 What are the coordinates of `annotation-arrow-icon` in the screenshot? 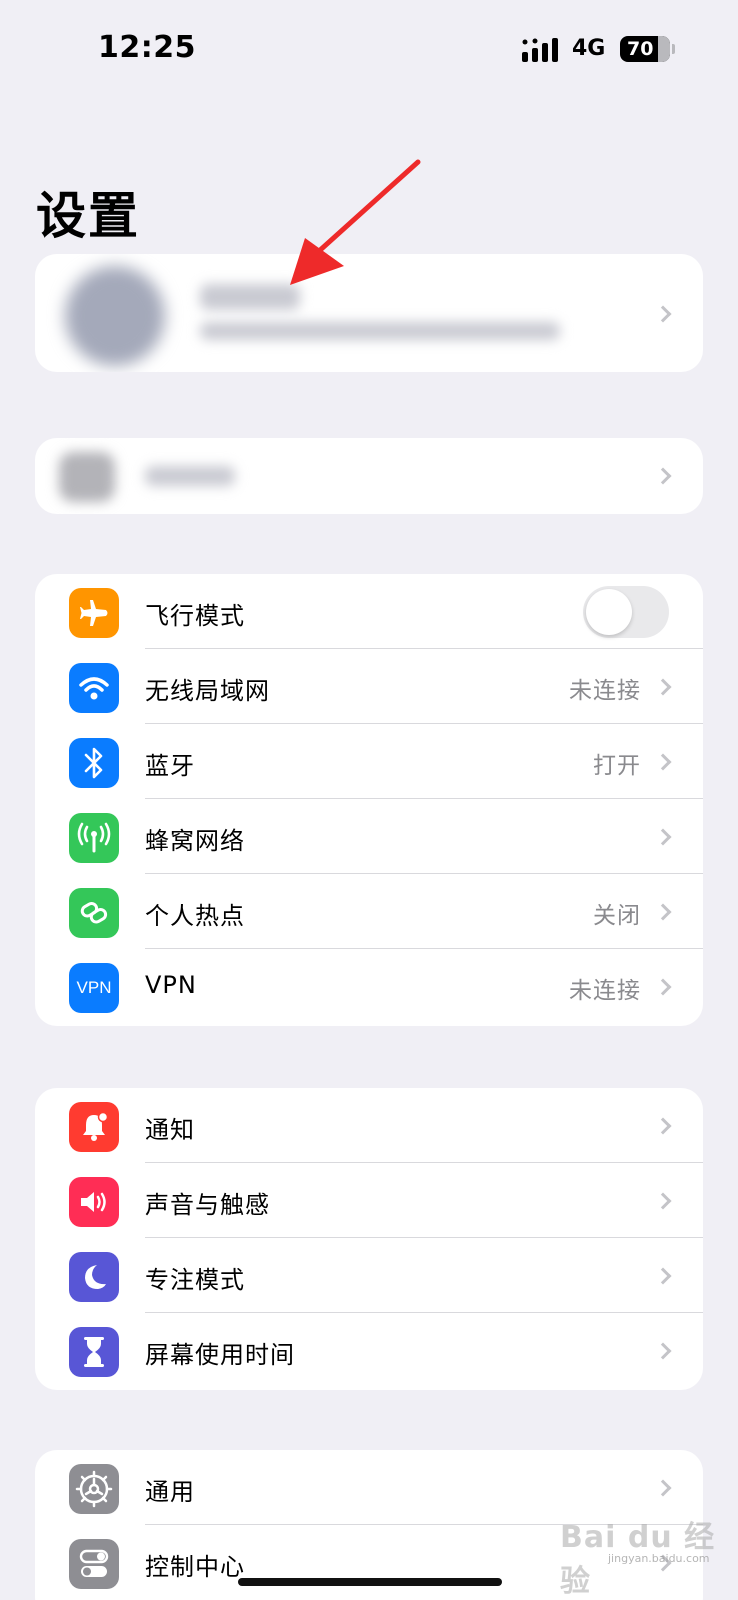 It's located at (355, 222).